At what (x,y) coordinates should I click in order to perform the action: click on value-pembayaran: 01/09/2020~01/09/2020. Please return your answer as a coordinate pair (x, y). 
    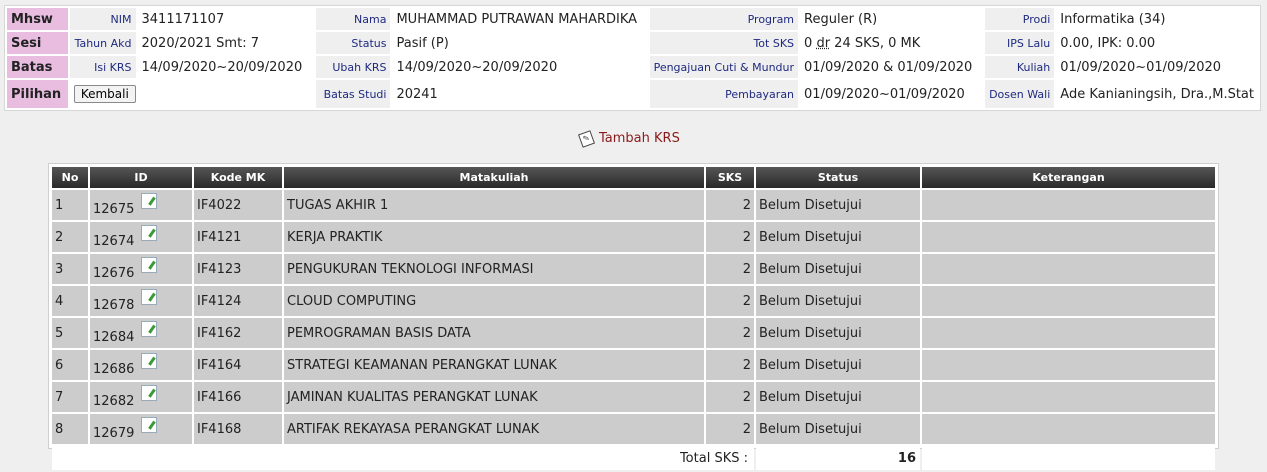
    Looking at the image, I should click on (892, 94).